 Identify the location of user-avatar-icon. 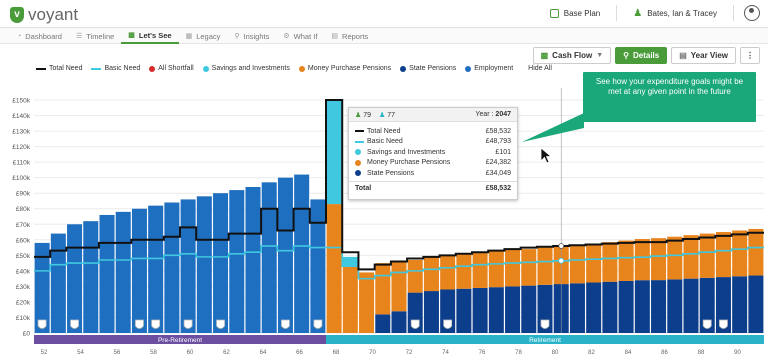
(752, 13).